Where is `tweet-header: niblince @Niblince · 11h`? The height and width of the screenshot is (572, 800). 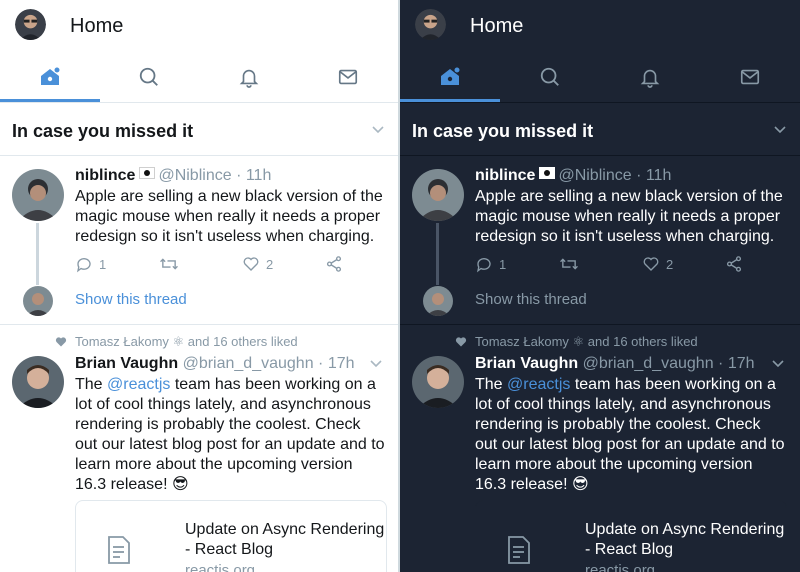 tweet-header: niblince @Niblince · 11h is located at coordinates (573, 176).